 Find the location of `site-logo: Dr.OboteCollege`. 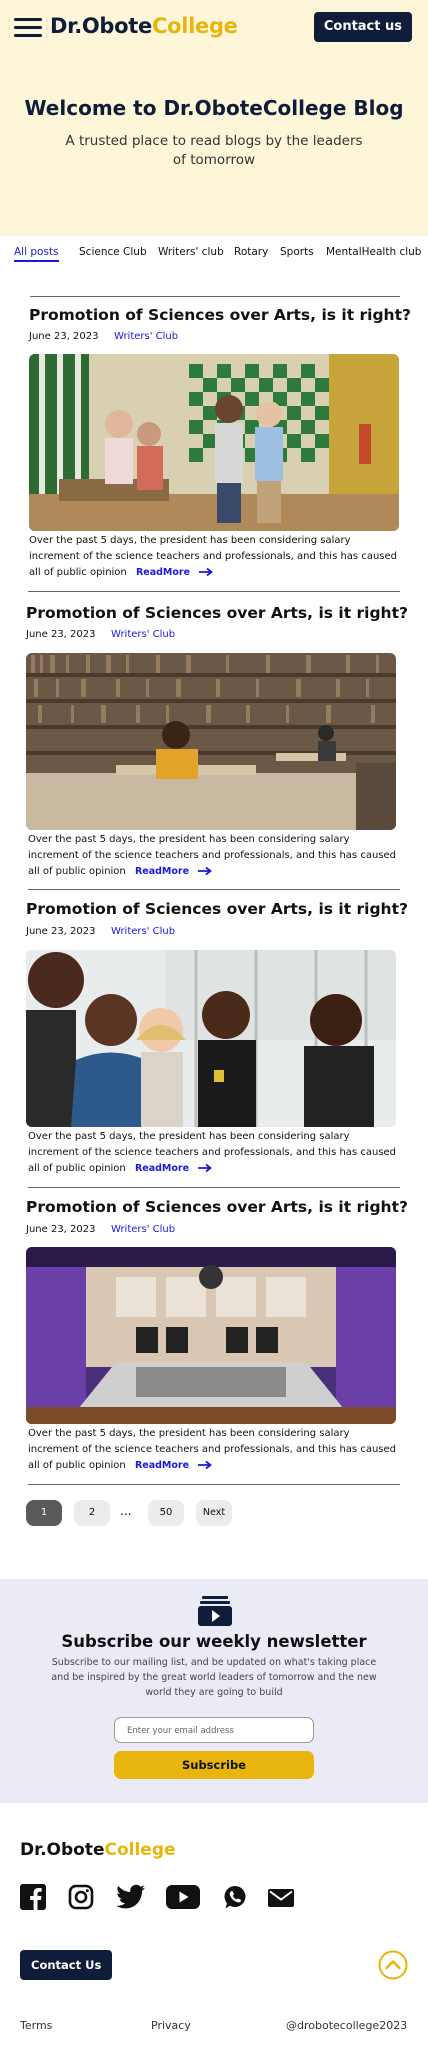

site-logo: Dr.OboteCollege is located at coordinates (144, 26).